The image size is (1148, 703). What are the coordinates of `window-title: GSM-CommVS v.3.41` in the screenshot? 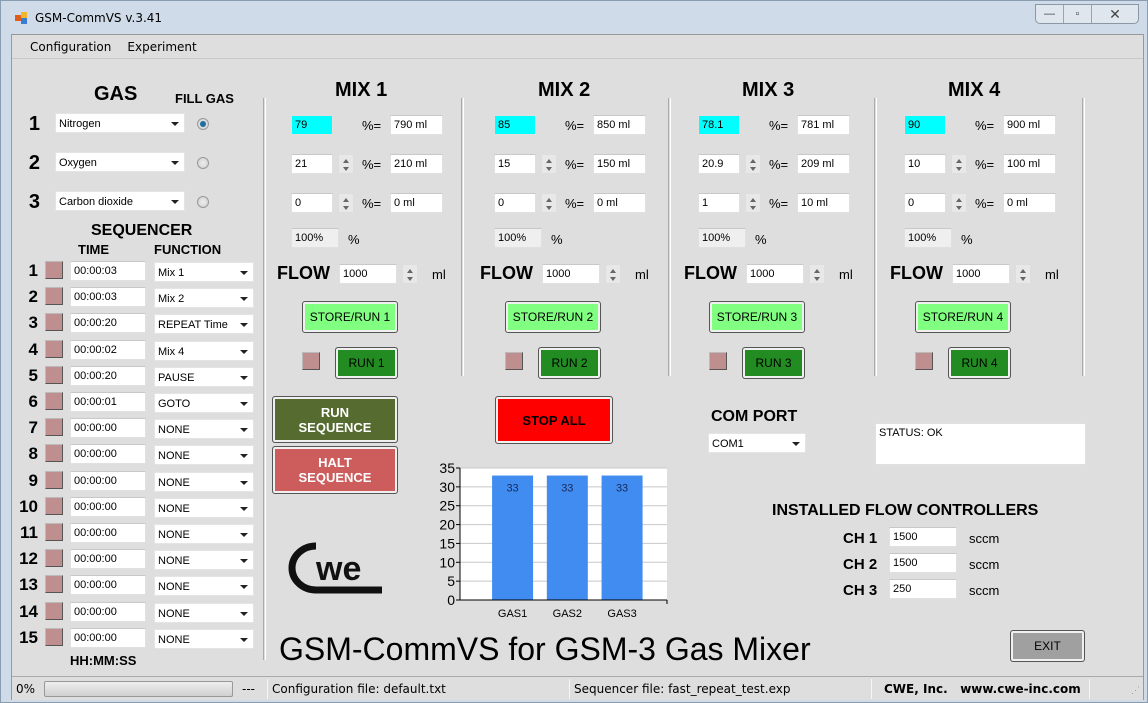 It's located at (99, 18).